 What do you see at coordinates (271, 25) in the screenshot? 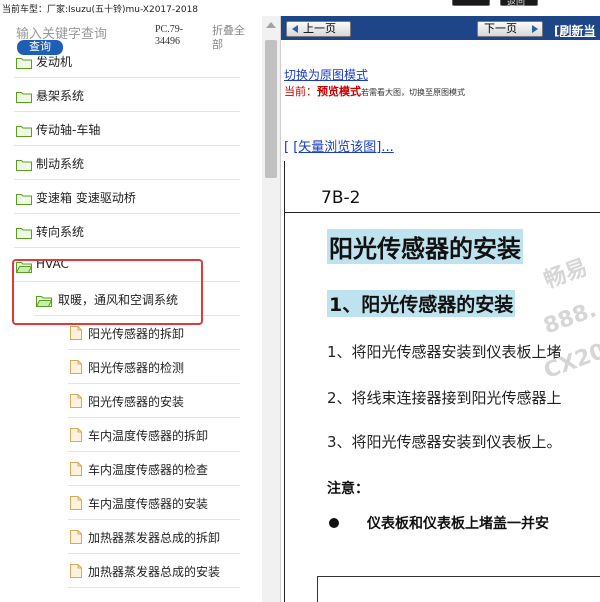
I see `scroll-up-arrow-icon` at bounding box center [271, 25].